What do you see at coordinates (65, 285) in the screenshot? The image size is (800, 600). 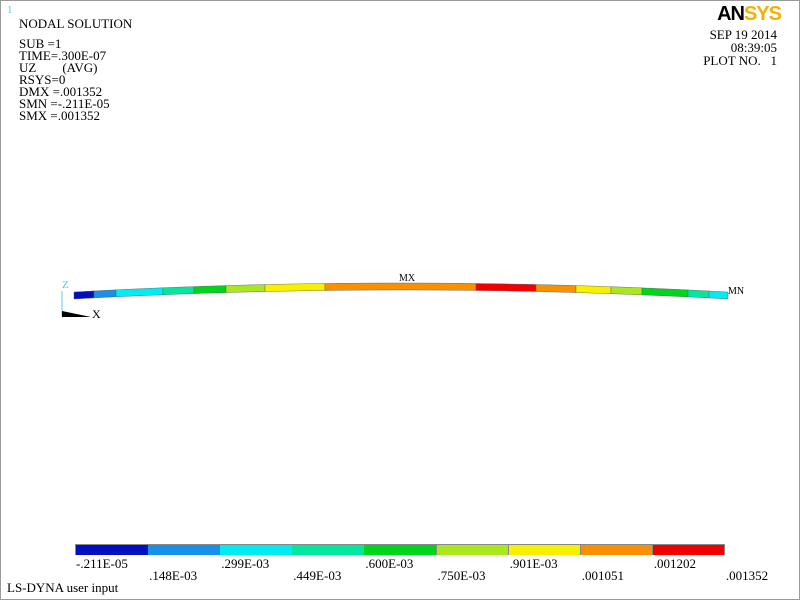 I see `axis-z-label: Z` at bounding box center [65, 285].